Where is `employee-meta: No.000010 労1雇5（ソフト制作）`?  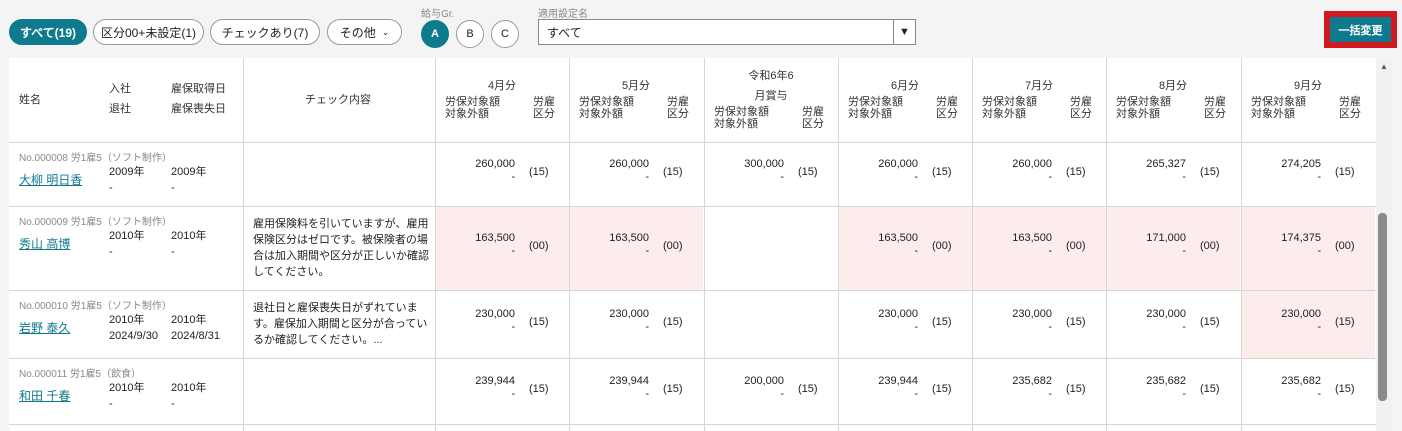 employee-meta: No.000010 労1雇5（ソフト制作） is located at coordinates (95, 306).